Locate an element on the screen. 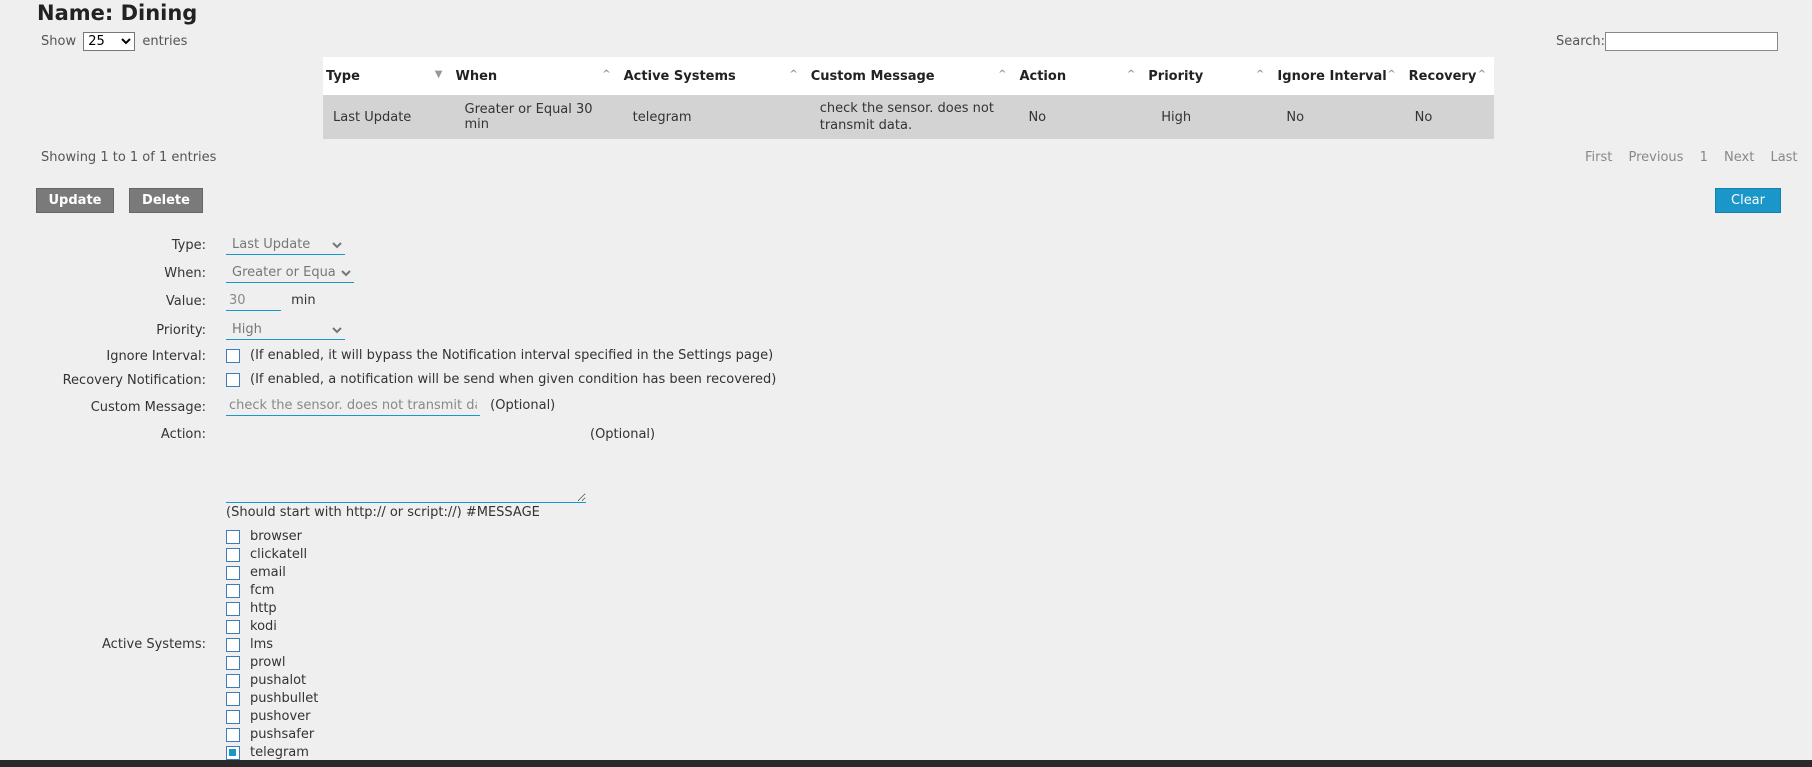 The width and height of the screenshot is (1812, 767). action-textarea is located at coordinates (406, 464).